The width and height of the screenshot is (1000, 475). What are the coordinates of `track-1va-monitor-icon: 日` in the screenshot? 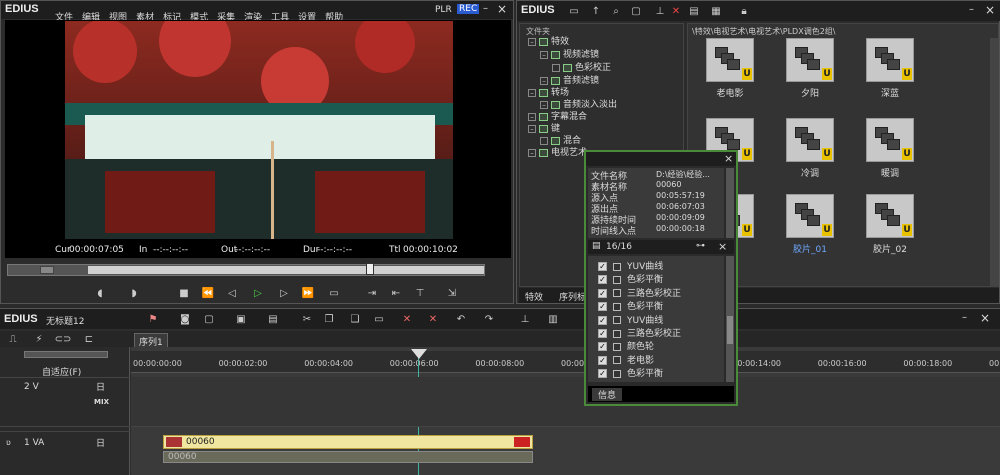 It's located at (100, 442).